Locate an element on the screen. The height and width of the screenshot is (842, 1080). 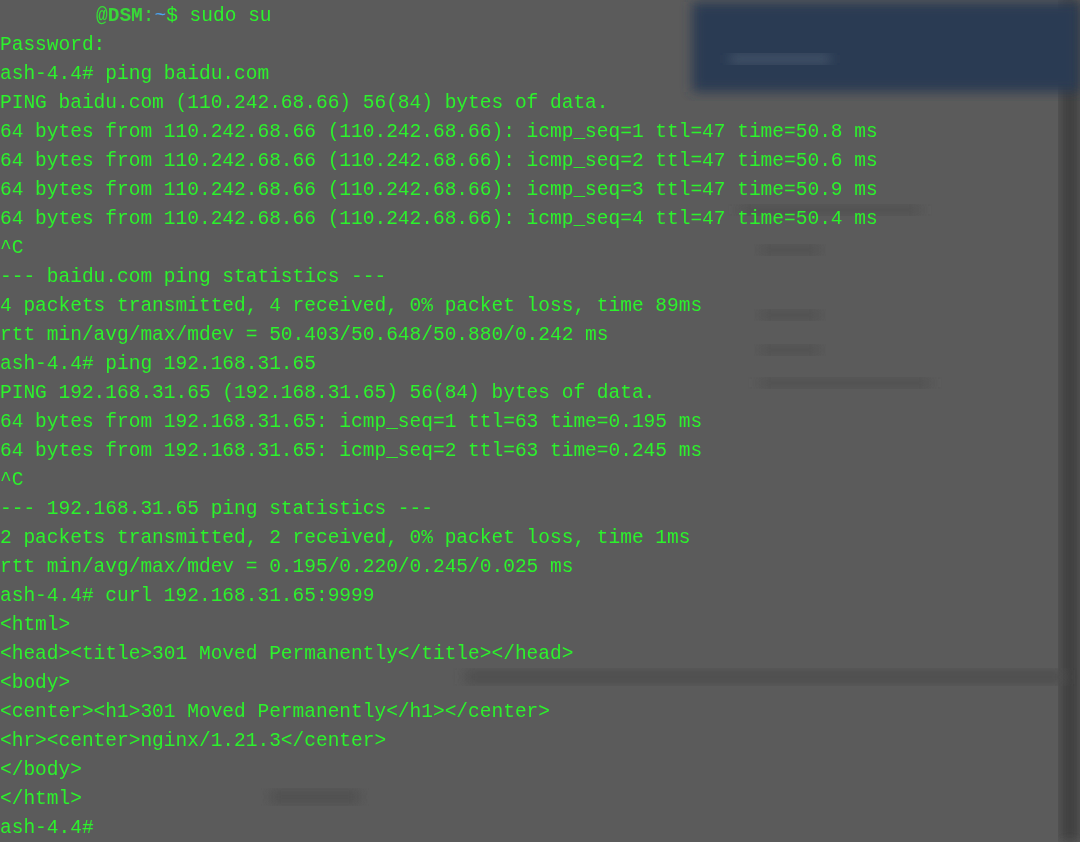
terminal-line: --- baidu.com ping statistics --- is located at coordinates (193, 277).